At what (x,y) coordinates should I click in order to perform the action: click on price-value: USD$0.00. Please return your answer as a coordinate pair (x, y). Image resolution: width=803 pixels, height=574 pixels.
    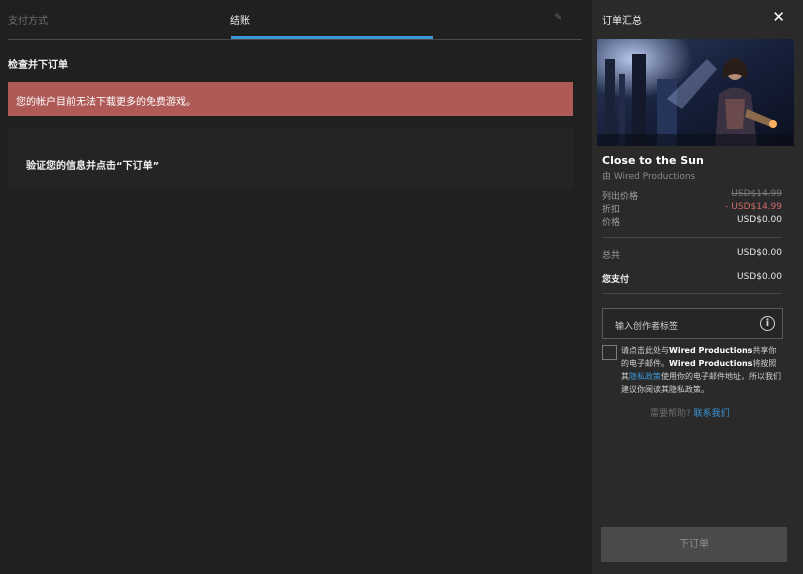
    Looking at the image, I should click on (759, 220).